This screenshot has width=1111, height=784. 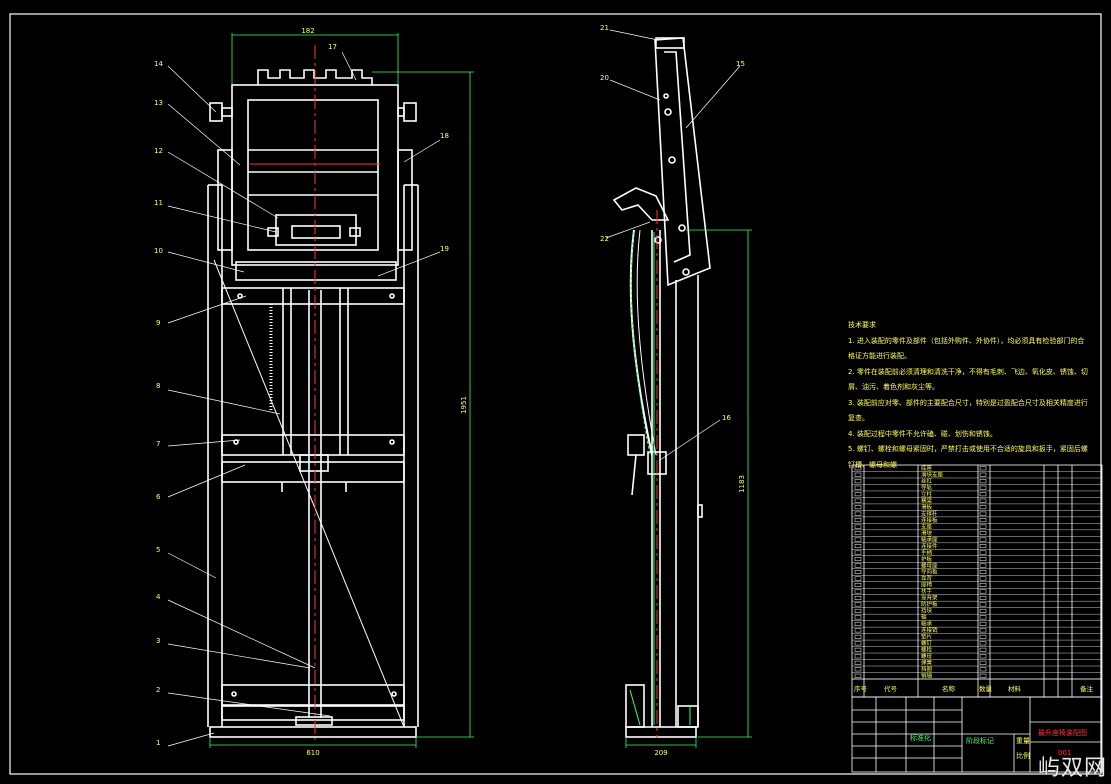 What do you see at coordinates (929, 520) in the screenshot?
I see `table-row-name: 连接板` at bounding box center [929, 520].